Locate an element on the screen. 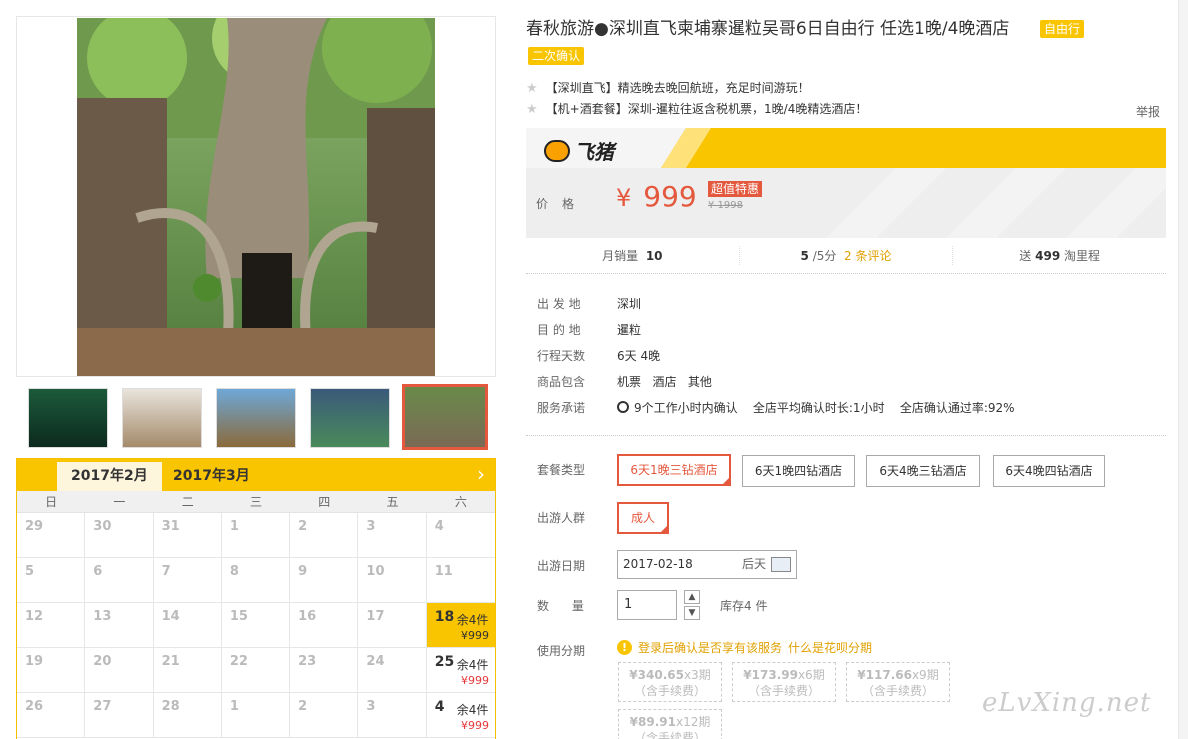 Image resolution: width=1188 pixels, height=739 pixels. weekday: 六 is located at coordinates (460, 502).